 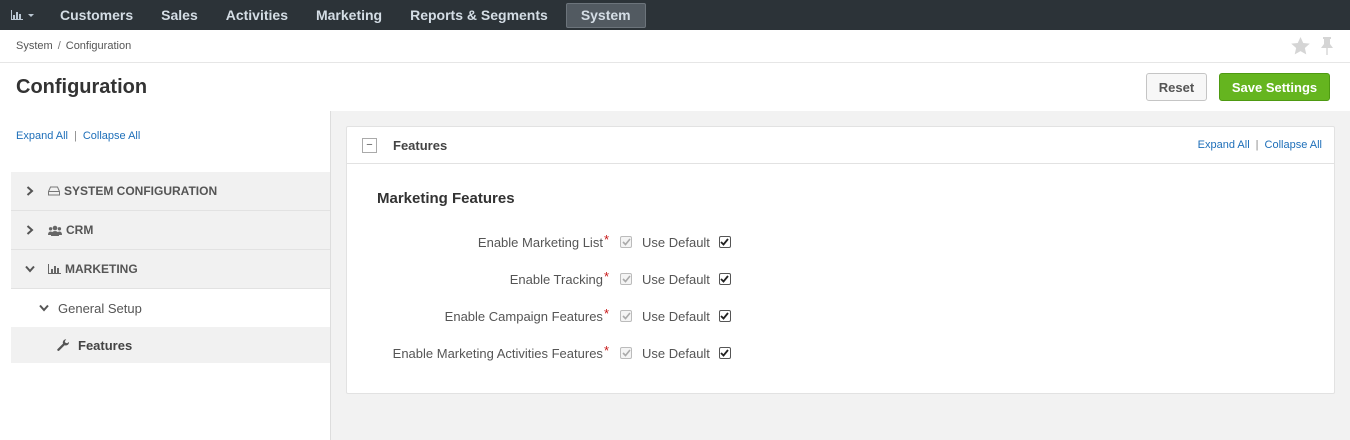 I want to click on page-title: Configuration, so click(x=82, y=86).